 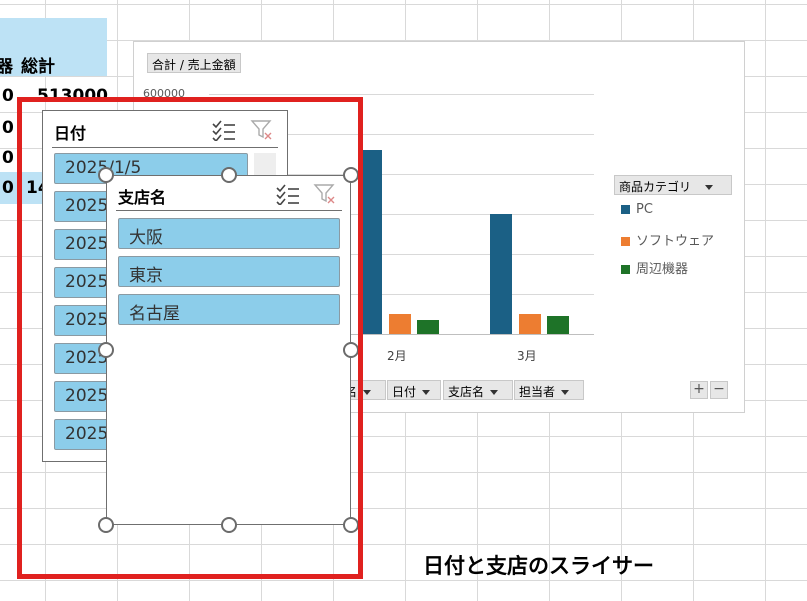 What do you see at coordinates (501, 274) in the screenshot?
I see `bar-pc-mar` at bounding box center [501, 274].